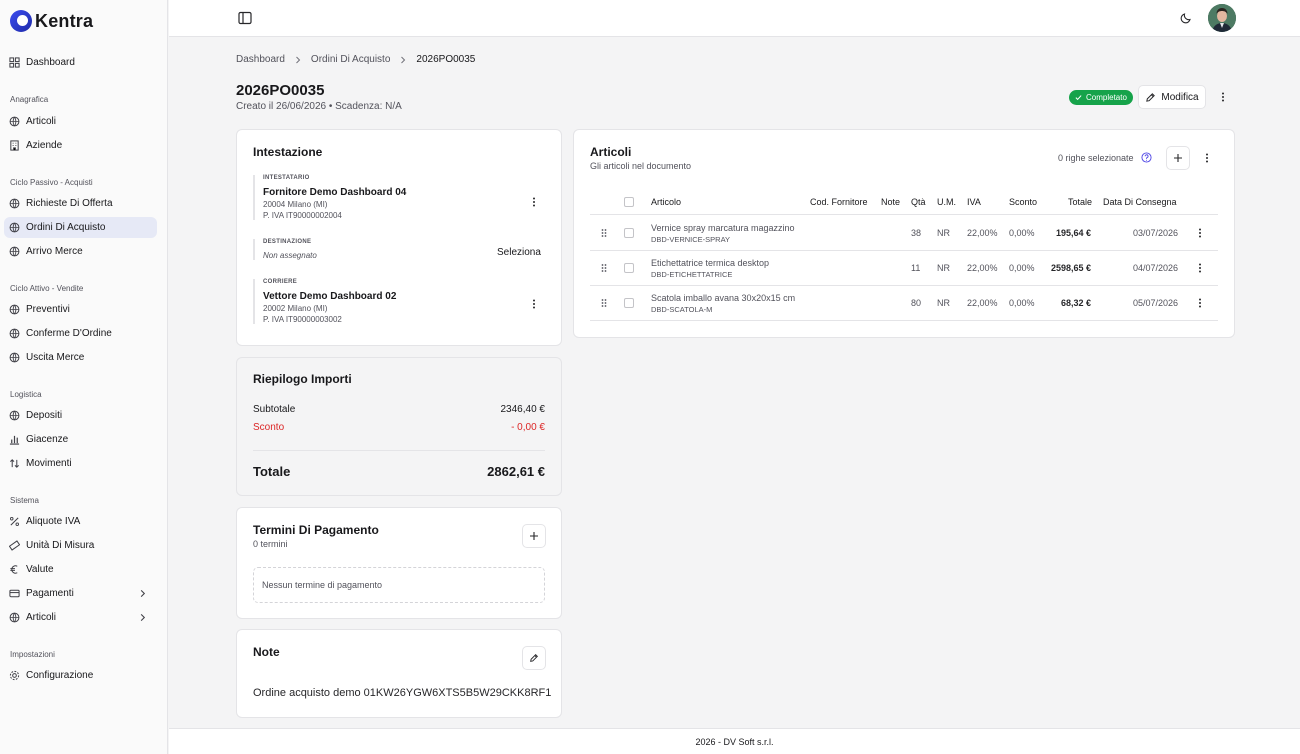 The image size is (1300, 754). What do you see at coordinates (288, 152) in the screenshot?
I see `card-title: Intestazione` at bounding box center [288, 152].